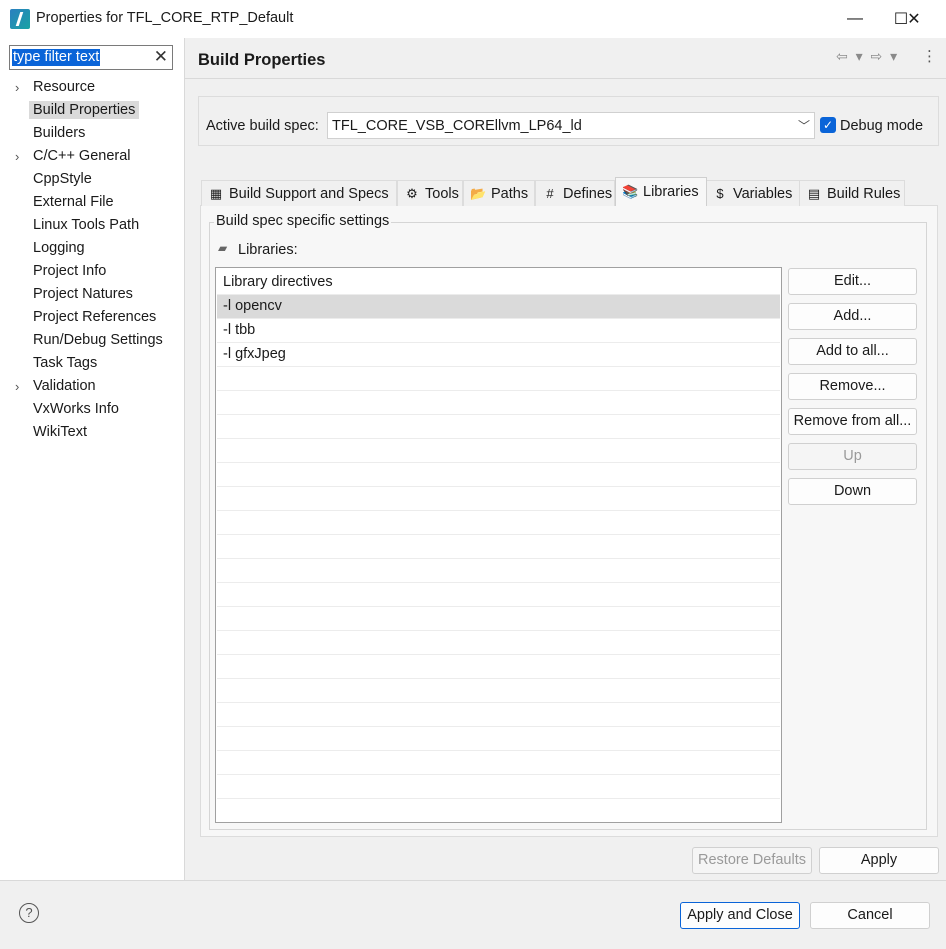  What do you see at coordinates (498, 307) in the screenshot?
I see `table-row: -l opencv` at bounding box center [498, 307].